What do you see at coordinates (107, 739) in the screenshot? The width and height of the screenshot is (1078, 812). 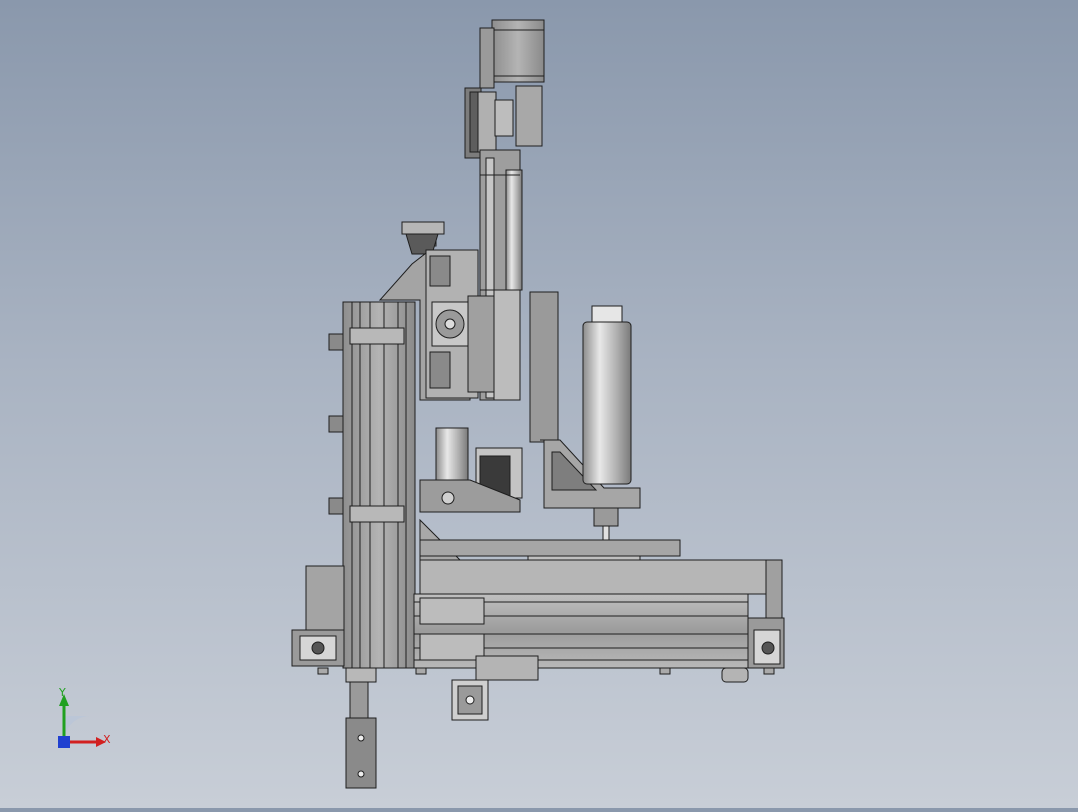 I see `x-axis-label: X` at bounding box center [107, 739].